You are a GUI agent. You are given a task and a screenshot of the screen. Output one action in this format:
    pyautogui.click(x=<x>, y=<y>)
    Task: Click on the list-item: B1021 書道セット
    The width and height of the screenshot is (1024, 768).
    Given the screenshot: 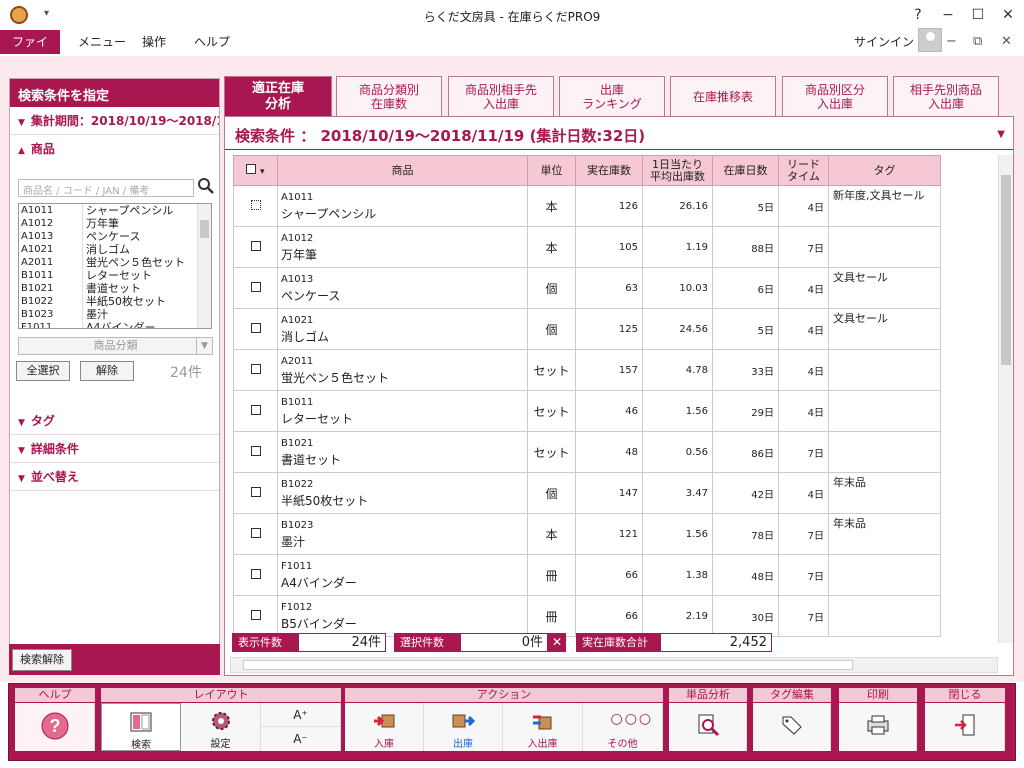 What is the action you would take?
    pyautogui.click(x=115, y=288)
    